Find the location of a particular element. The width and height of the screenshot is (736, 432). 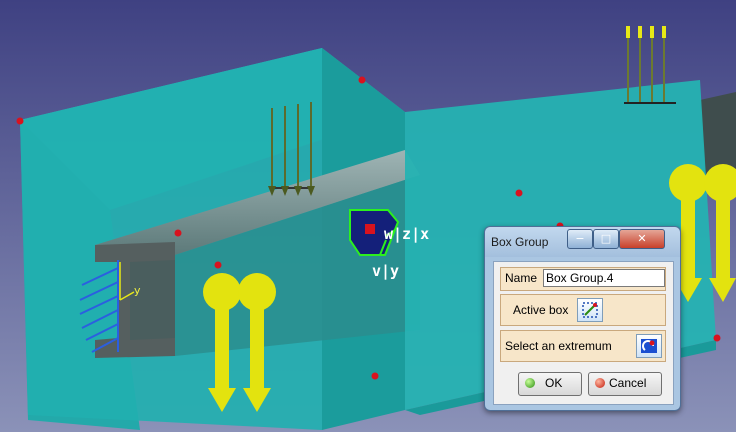

cancel-button: Cancel is located at coordinates (625, 384).